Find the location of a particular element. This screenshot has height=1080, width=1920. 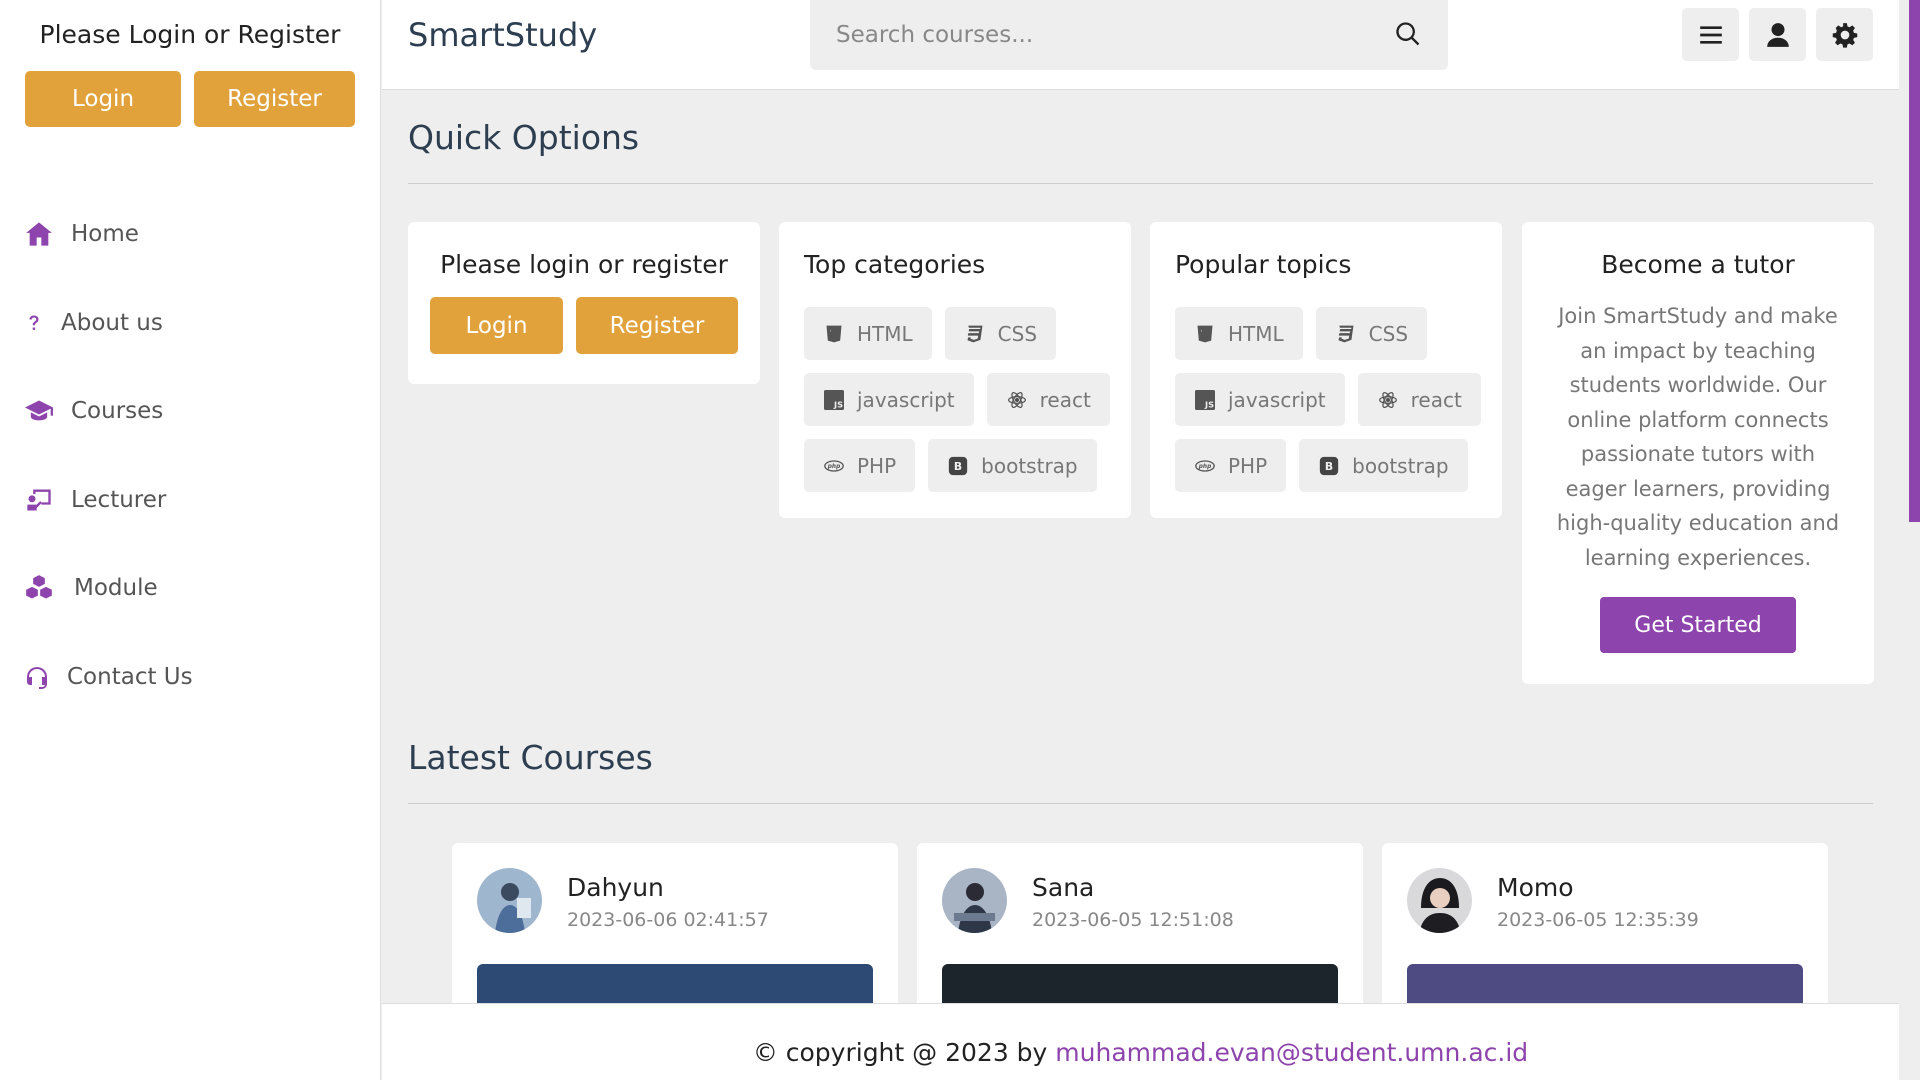

sidebar-item-home: Home is located at coordinates (109, 234).